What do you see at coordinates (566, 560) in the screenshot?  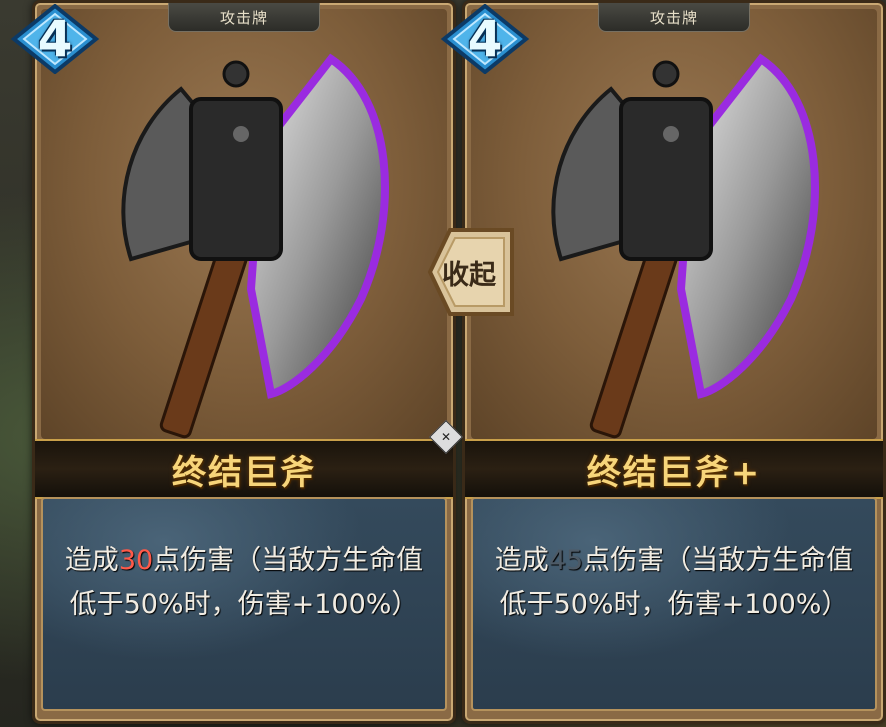 I see `damage-value: 45` at bounding box center [566, 560].